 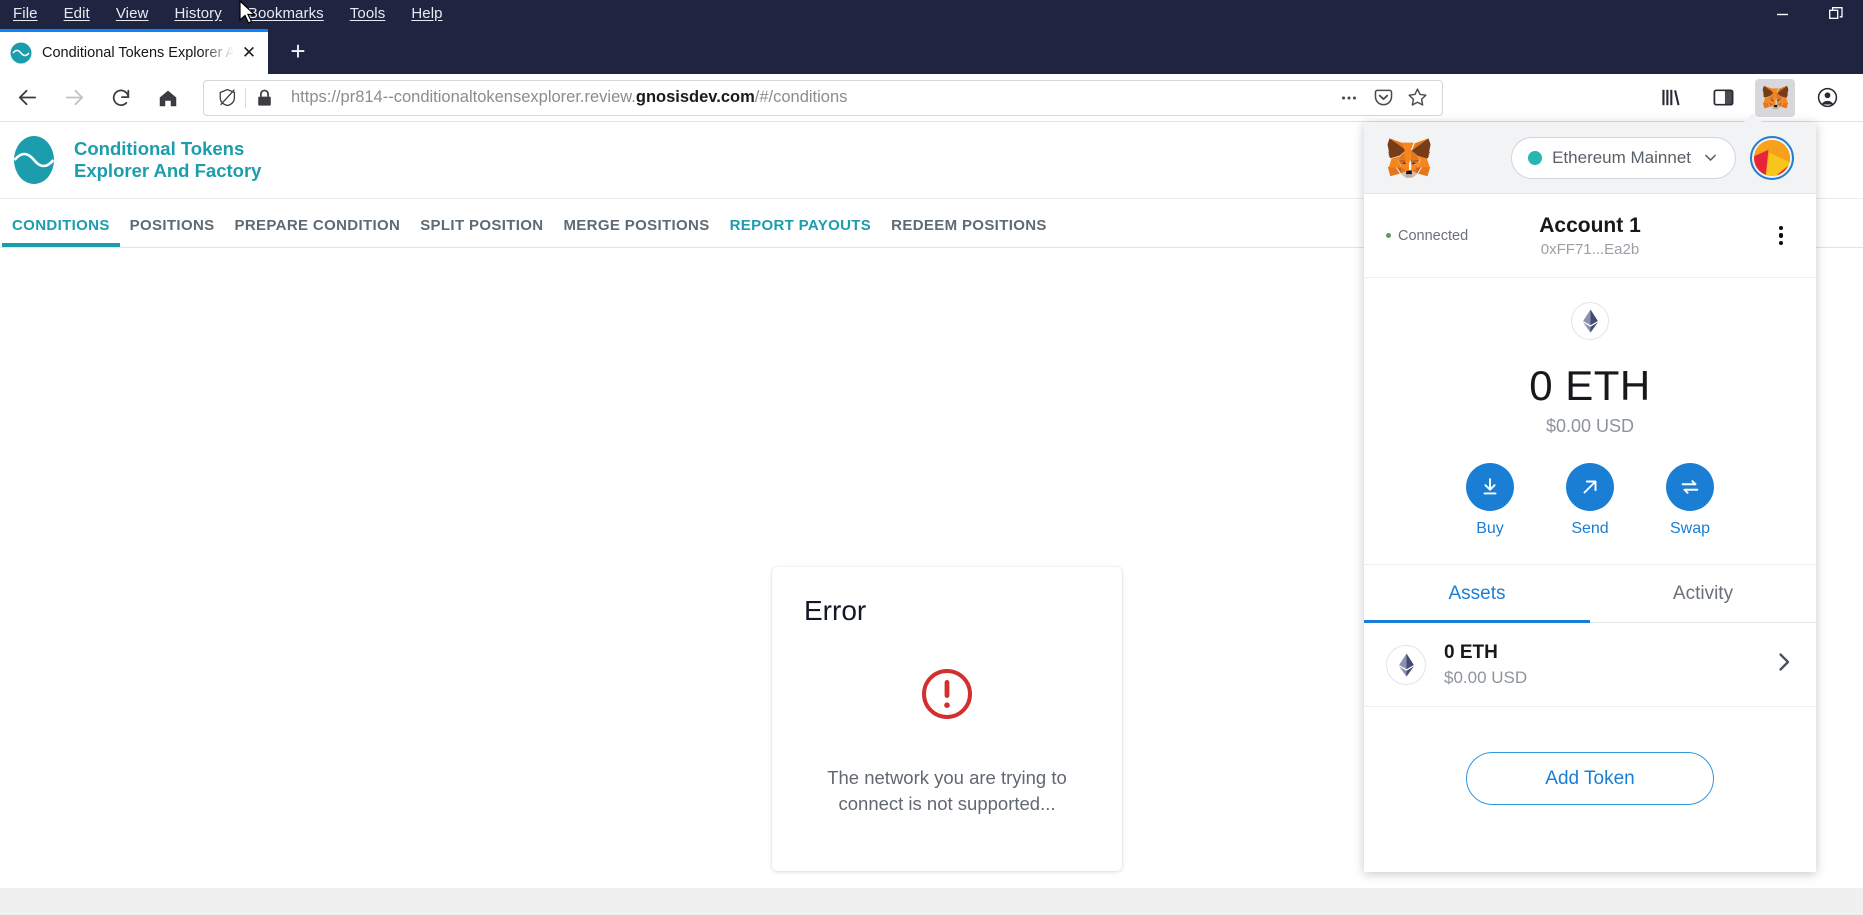 What do you see at coordinates (1349, 98) in the screenshot?
I see `page-actions-icon` at bounding box center [1349, 98].